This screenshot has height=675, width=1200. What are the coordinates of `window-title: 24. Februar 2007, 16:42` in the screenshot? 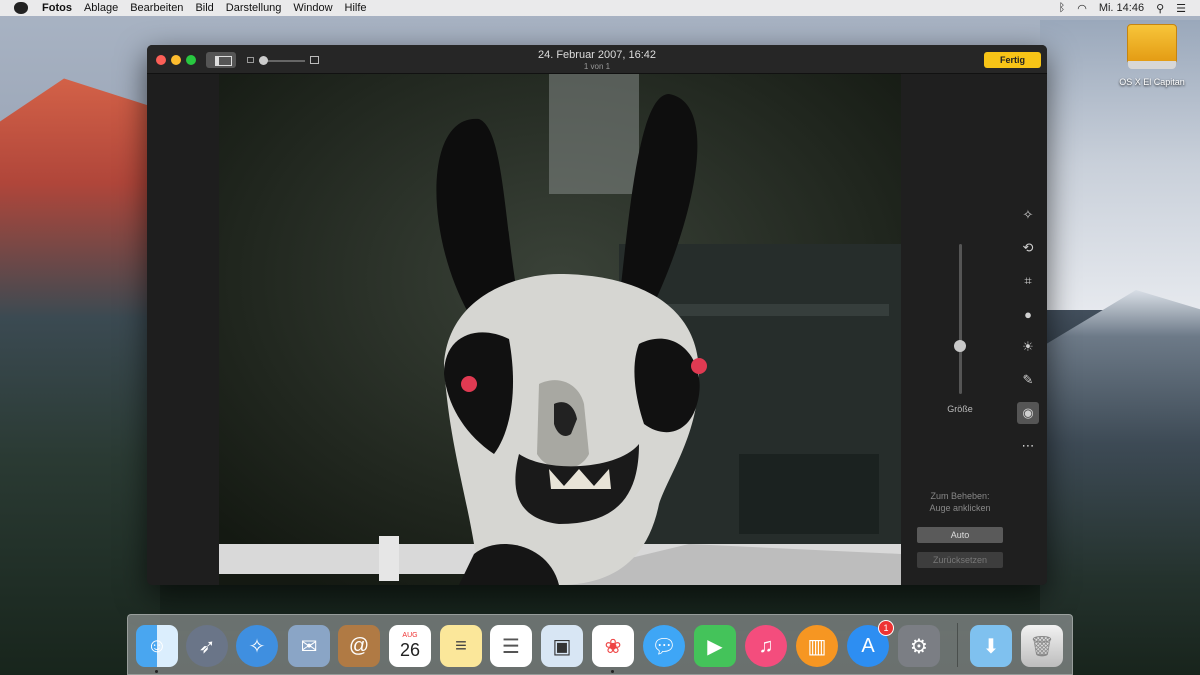 It's located at (597, 55).